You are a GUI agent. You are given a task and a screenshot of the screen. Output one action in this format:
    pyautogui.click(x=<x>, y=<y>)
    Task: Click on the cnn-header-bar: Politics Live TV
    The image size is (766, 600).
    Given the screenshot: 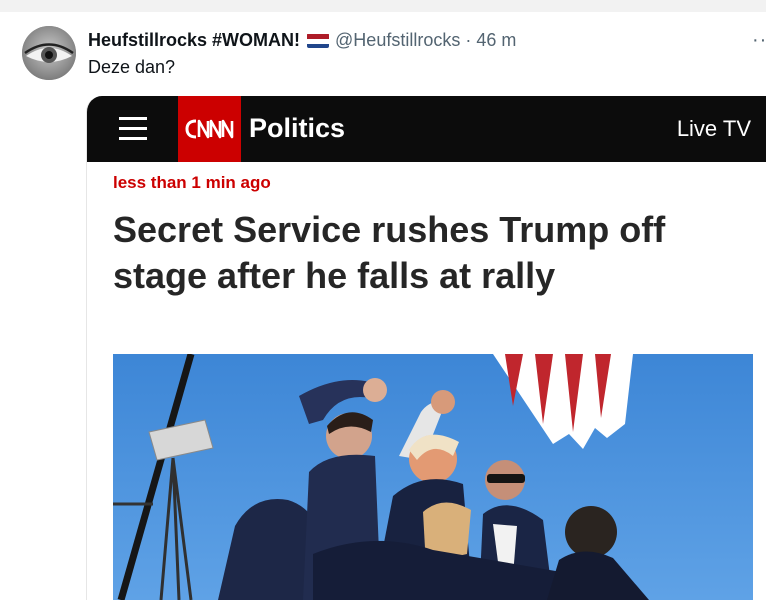 What is the action you would take?
    pyautogui.click(x=426, y=129)
    